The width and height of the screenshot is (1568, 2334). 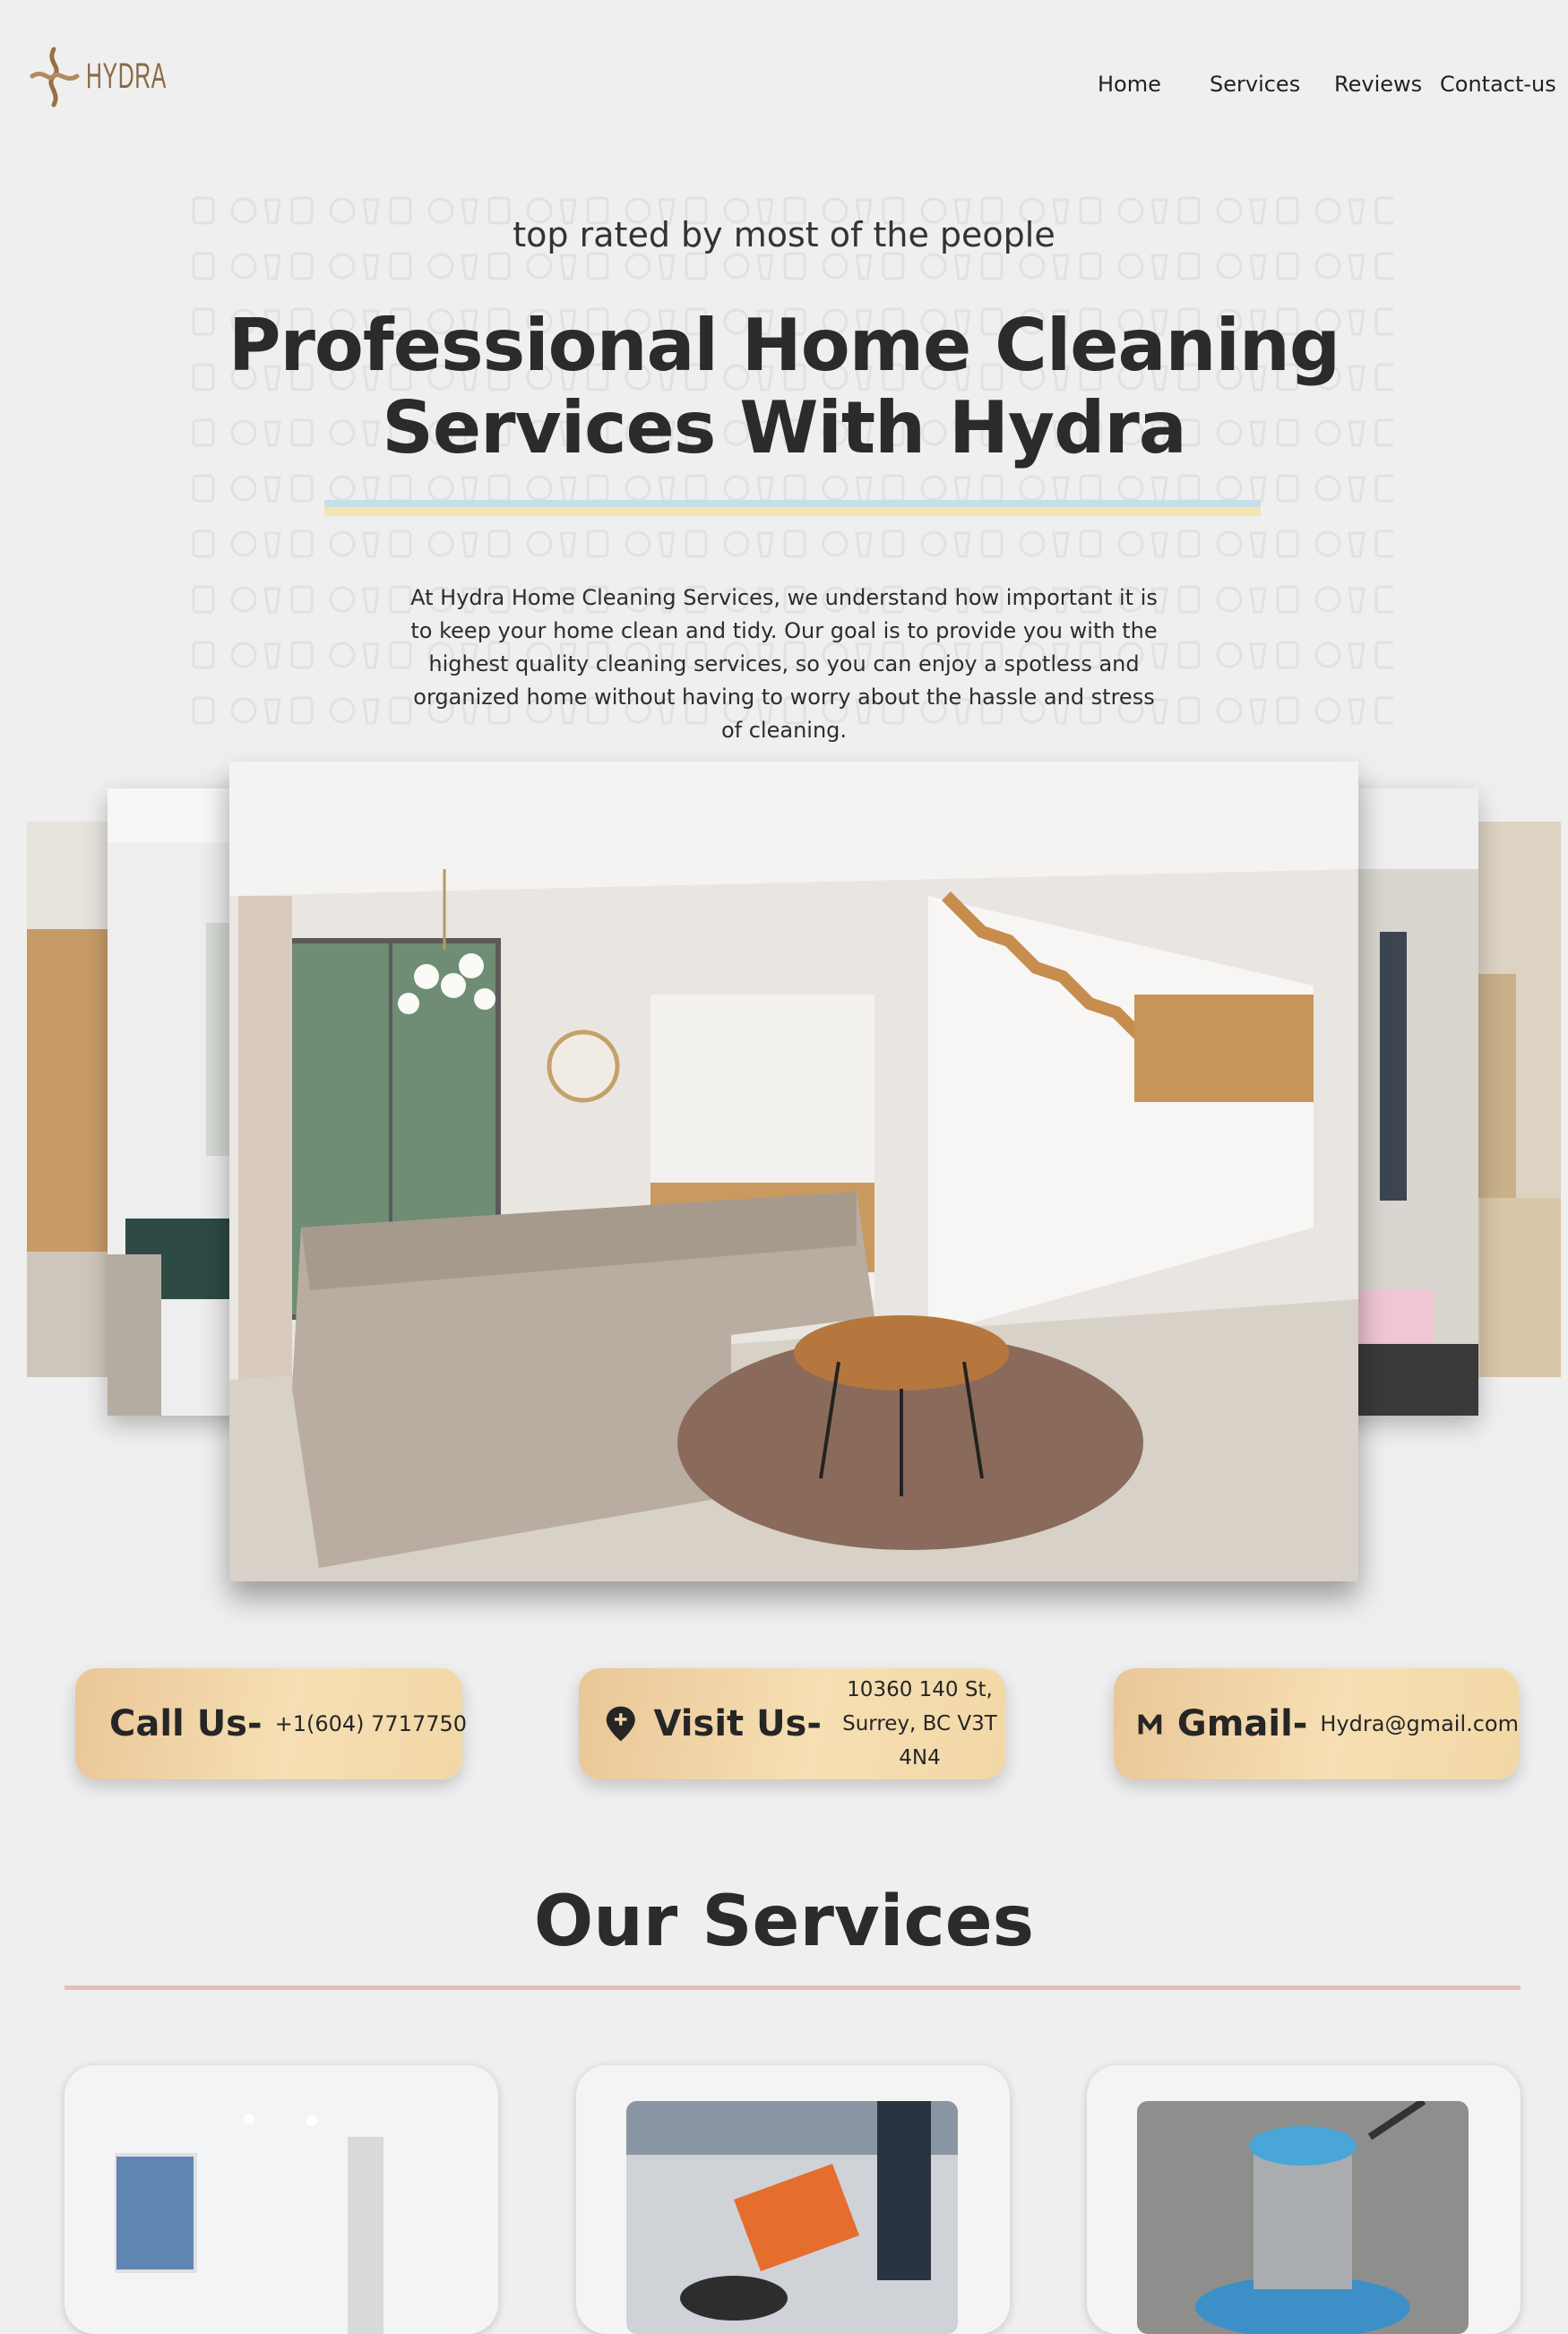 What do you see at coordinates (1498, 85) in the screenshot?
I see `nav-contact-us: Contact-us` at bounding box center [1498, 85].